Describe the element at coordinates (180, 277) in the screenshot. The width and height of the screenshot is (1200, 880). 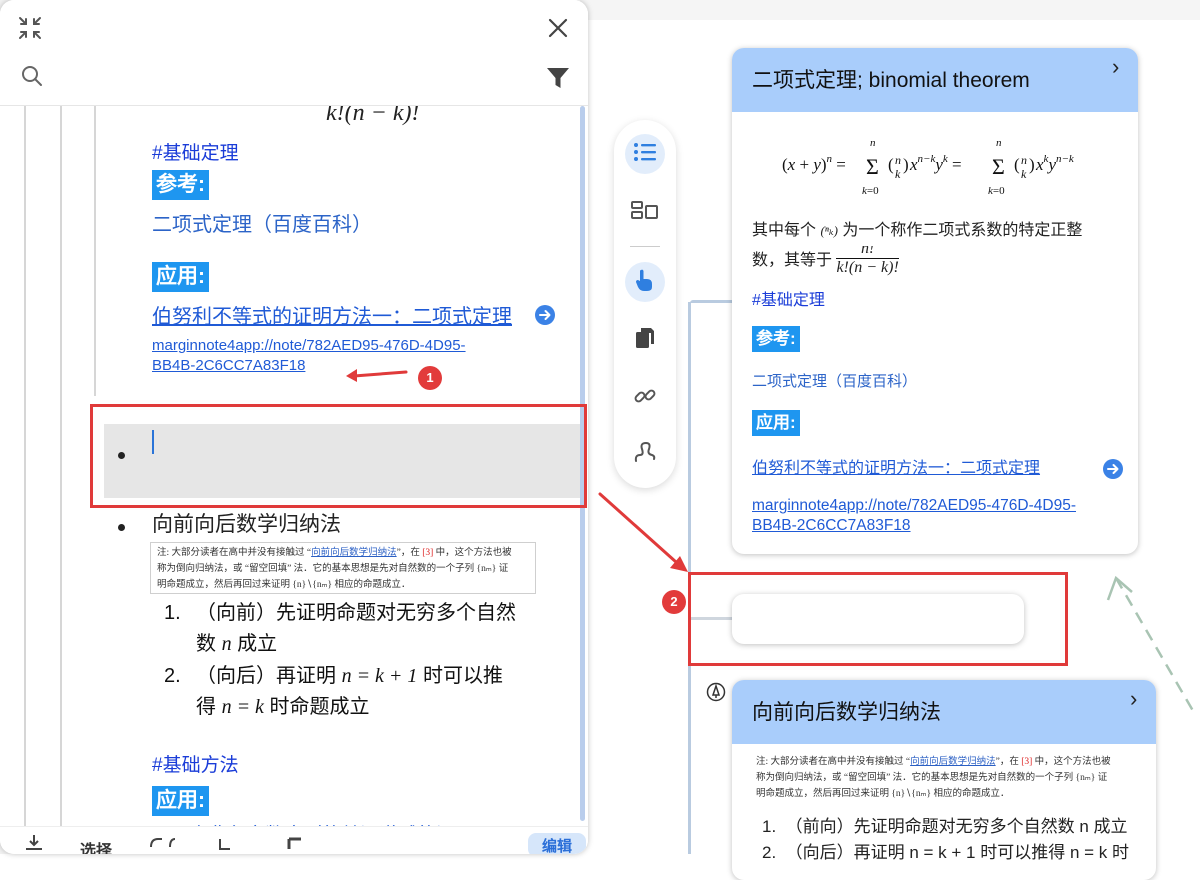
I see `application-label: 应用:` at that location.